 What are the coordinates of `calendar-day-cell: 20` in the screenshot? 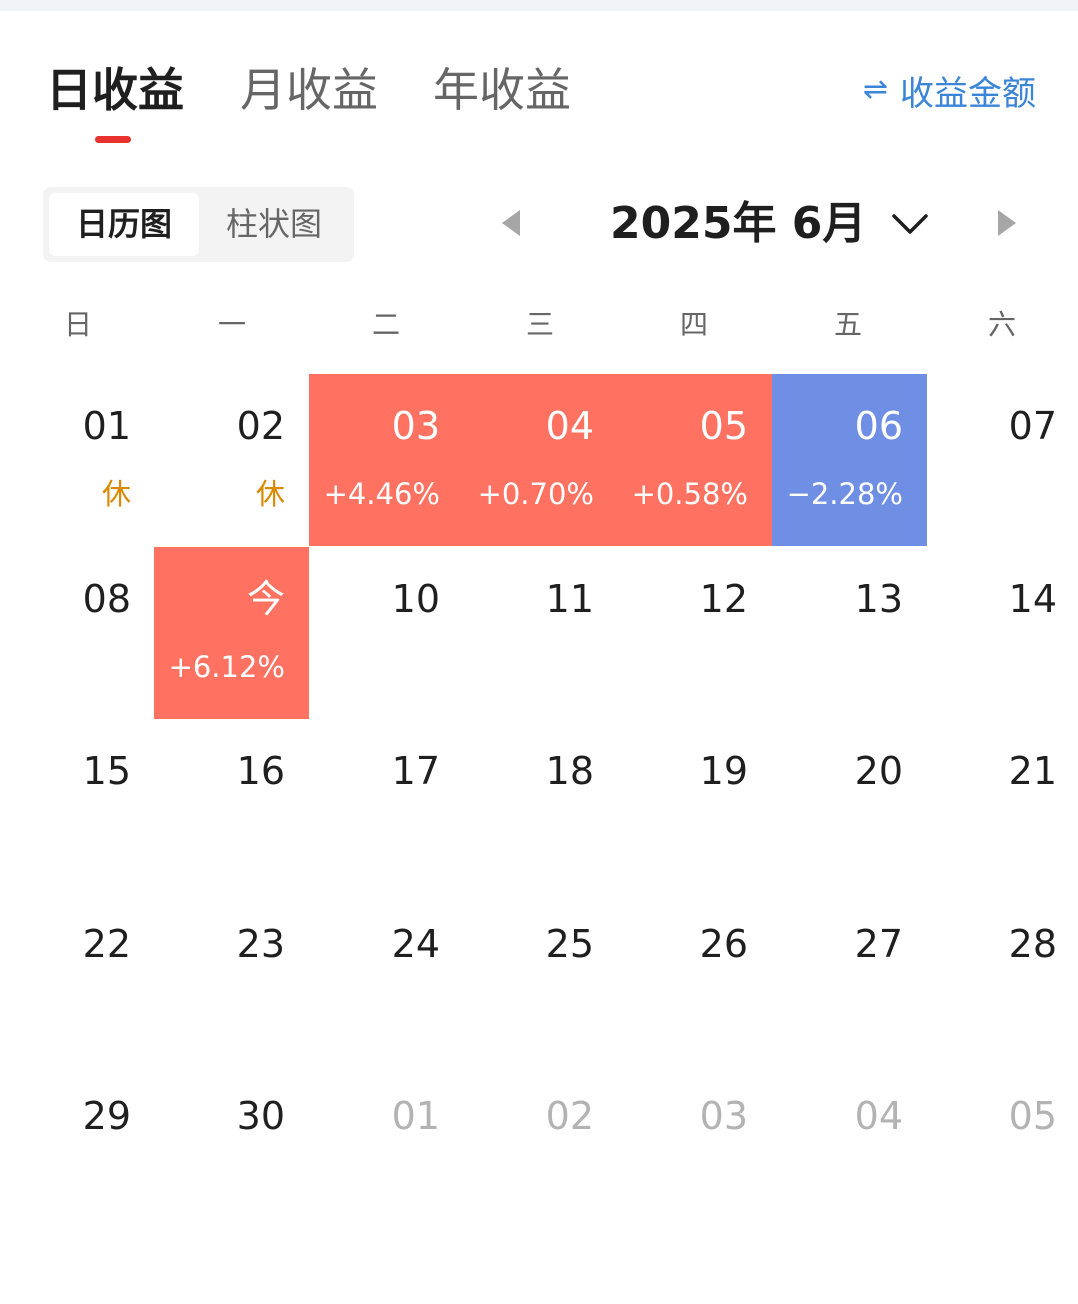 It's located at (849, 805).